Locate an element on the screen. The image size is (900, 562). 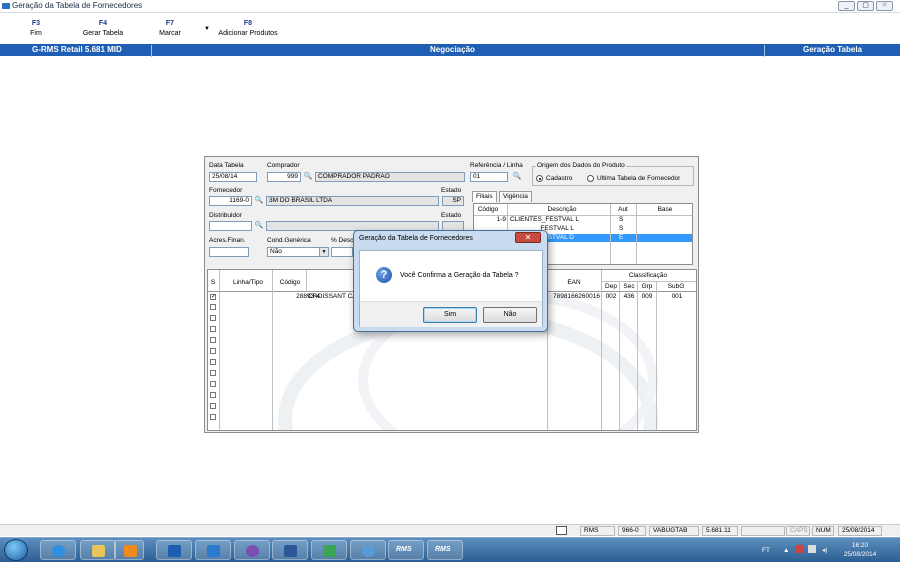
dialog-title: Geração da Tabela de Fornecedores is located at coordinates (416, 238).